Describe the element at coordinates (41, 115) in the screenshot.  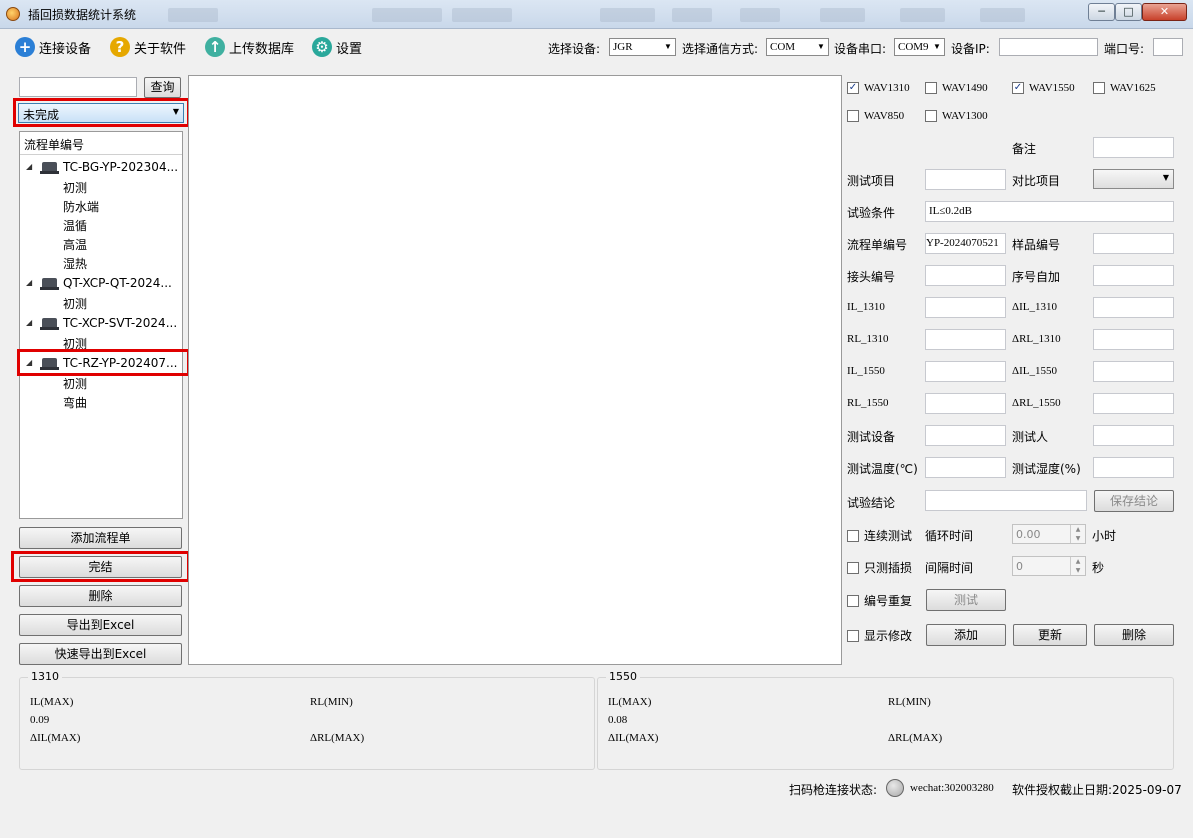
I see `status-filter-value: 未完成` at that location.